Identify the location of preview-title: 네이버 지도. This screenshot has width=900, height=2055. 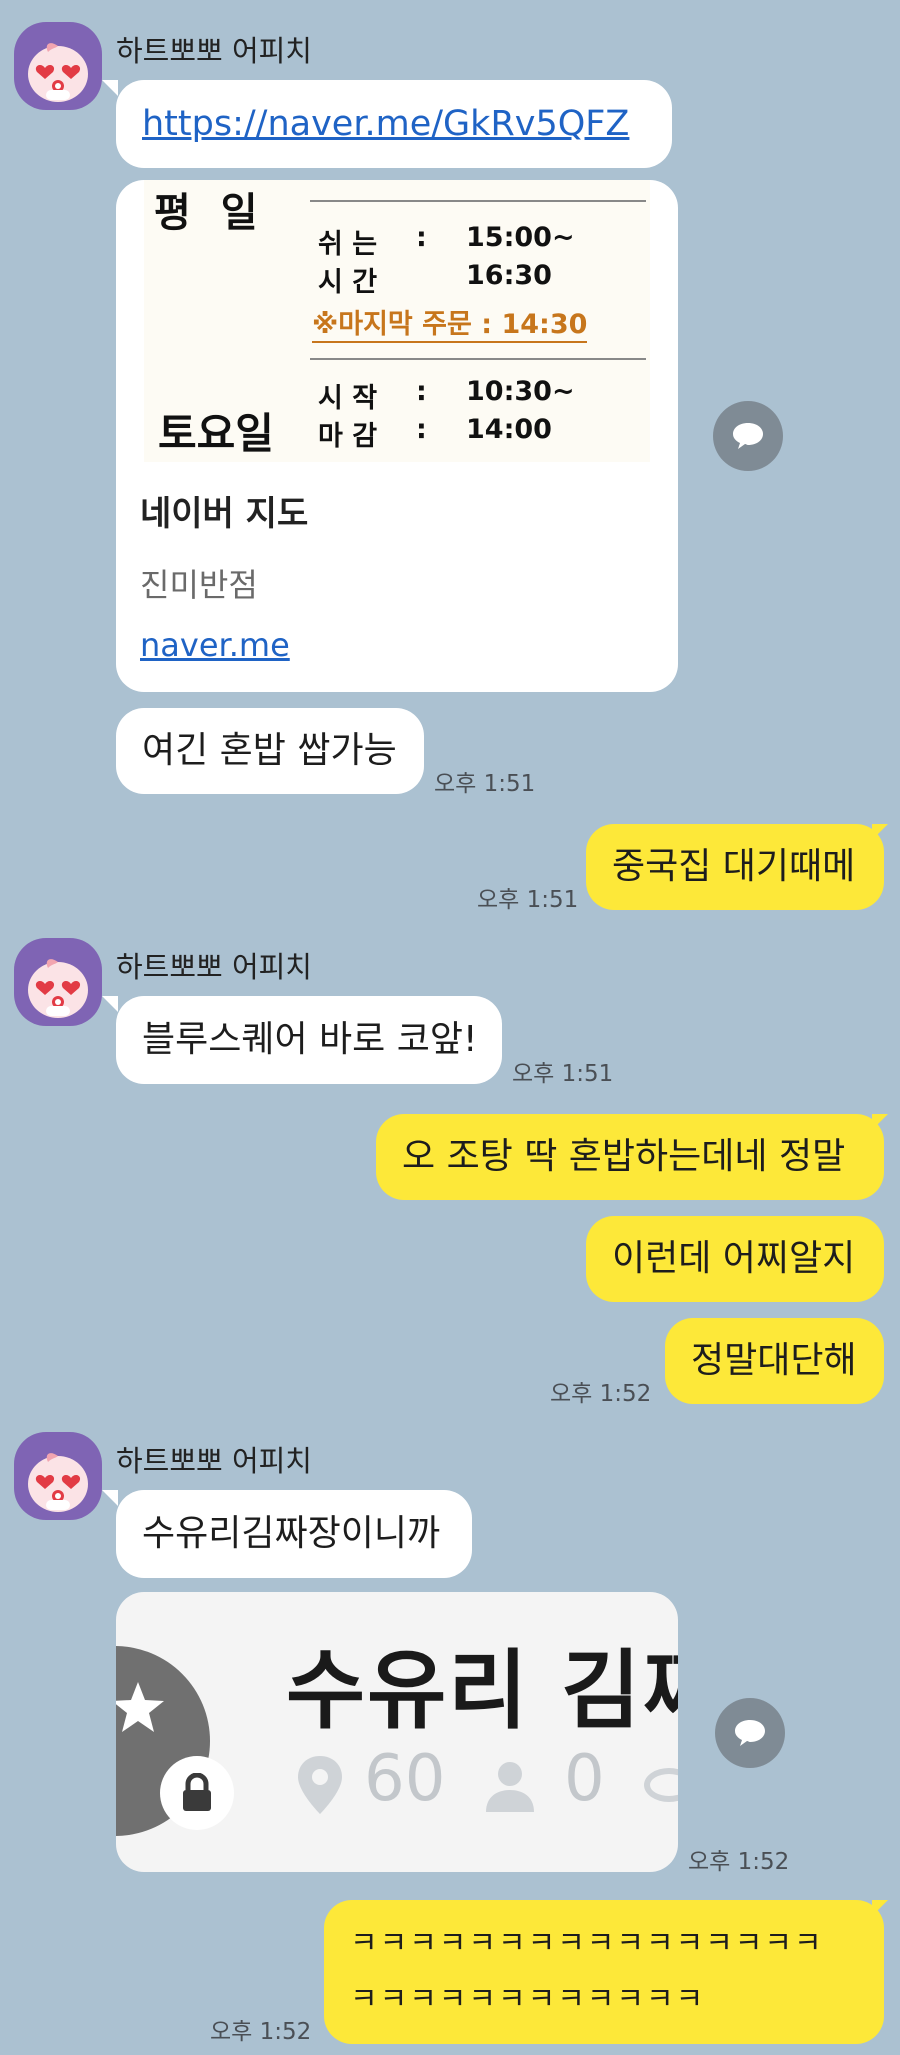
(224, 514).